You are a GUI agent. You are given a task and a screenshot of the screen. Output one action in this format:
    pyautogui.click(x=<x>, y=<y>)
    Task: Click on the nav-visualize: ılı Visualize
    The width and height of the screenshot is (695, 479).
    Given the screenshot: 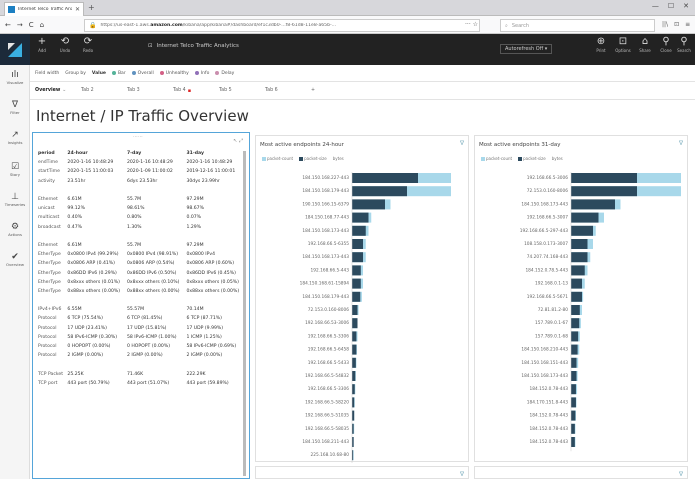 What is the action you would take?
    pyautogui.click(x=15, y=77)
    